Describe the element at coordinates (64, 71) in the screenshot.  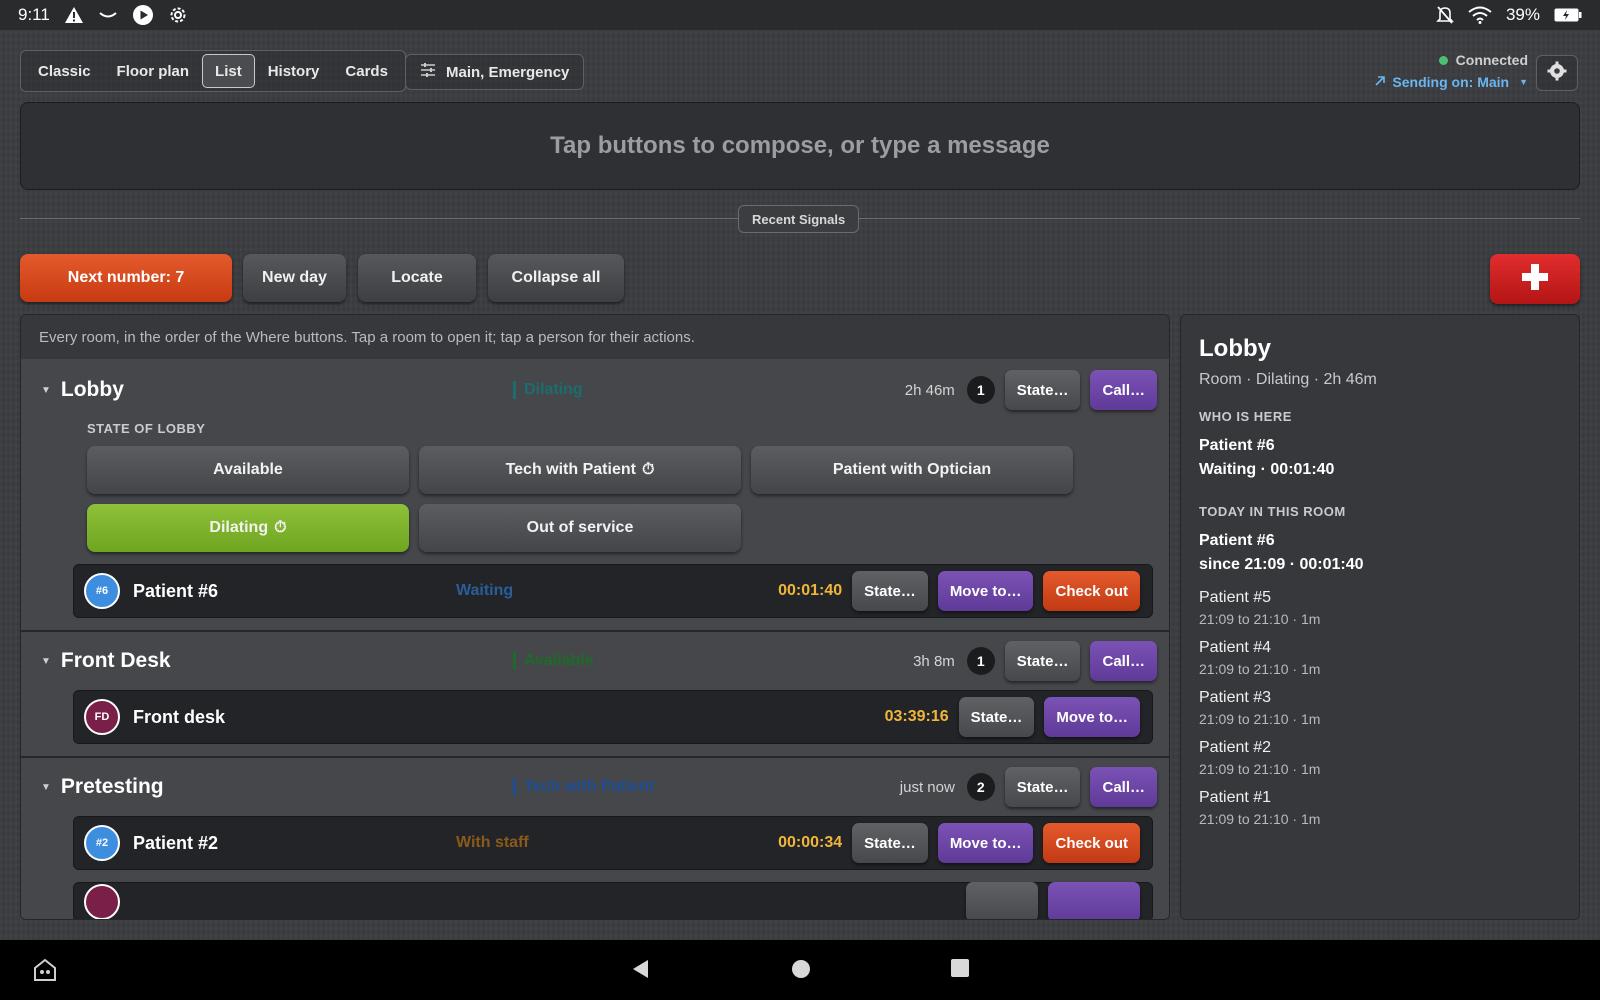
I see `tab-classic: Classic` at that location.